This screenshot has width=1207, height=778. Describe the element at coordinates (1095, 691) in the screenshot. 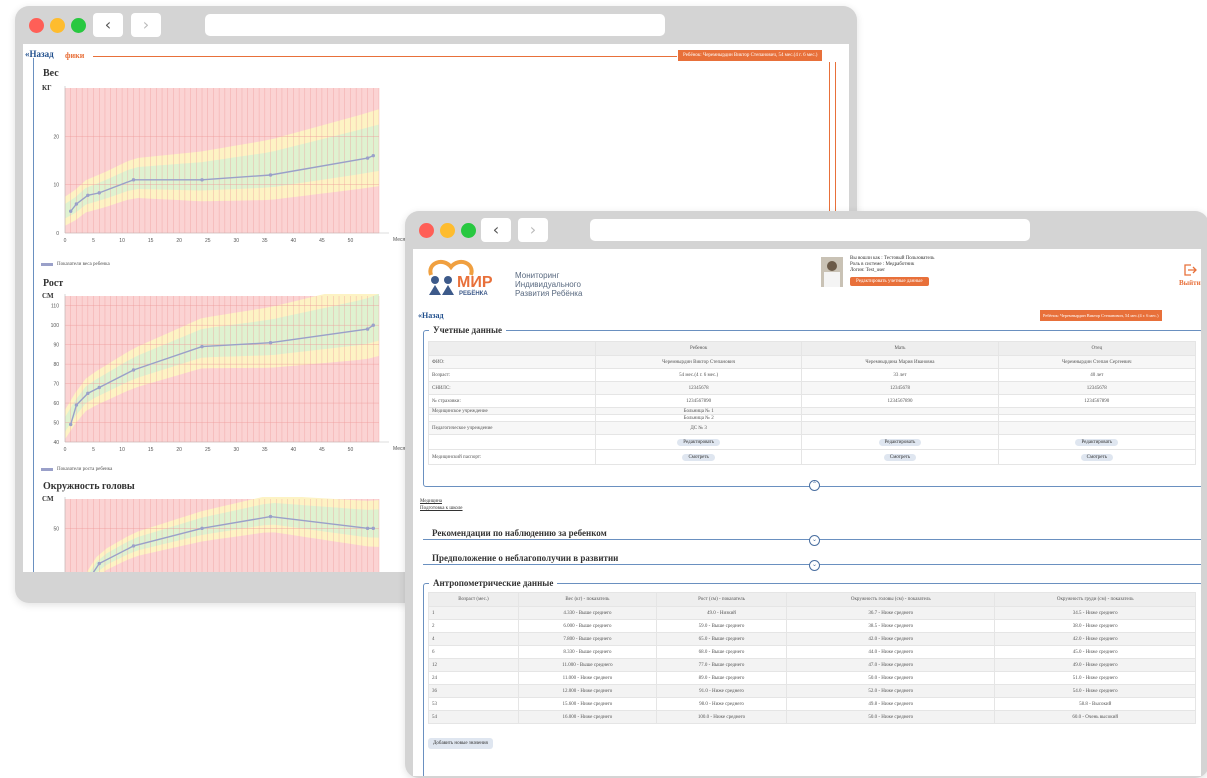

I see `table-cell: 54.0 - Ниже среднего` at that location.